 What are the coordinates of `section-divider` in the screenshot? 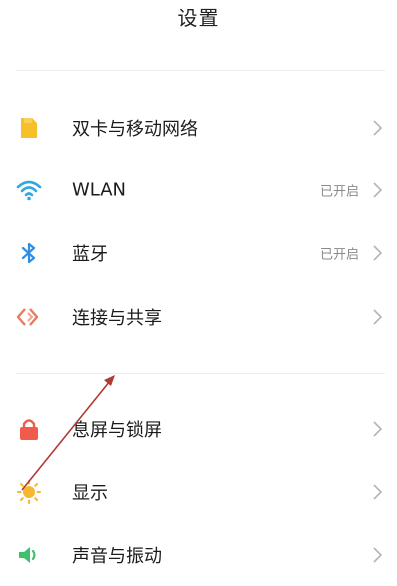 It's located at (200, 373).